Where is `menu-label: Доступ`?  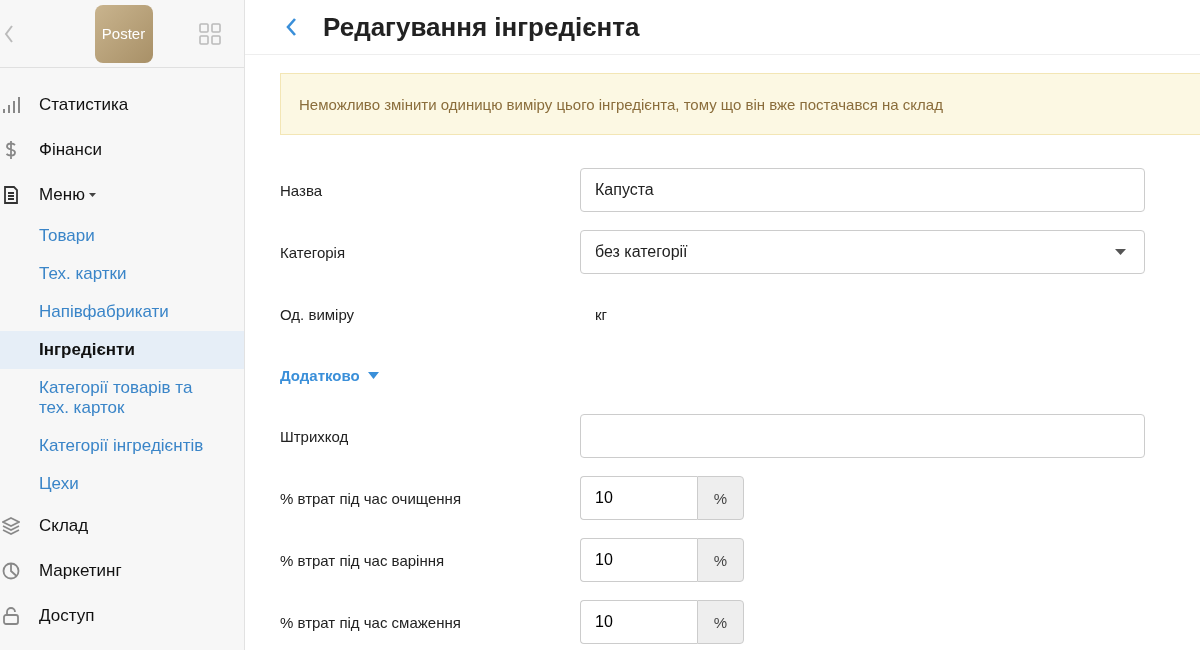
menu-label: Доступ is located at coordinates (67, 615).